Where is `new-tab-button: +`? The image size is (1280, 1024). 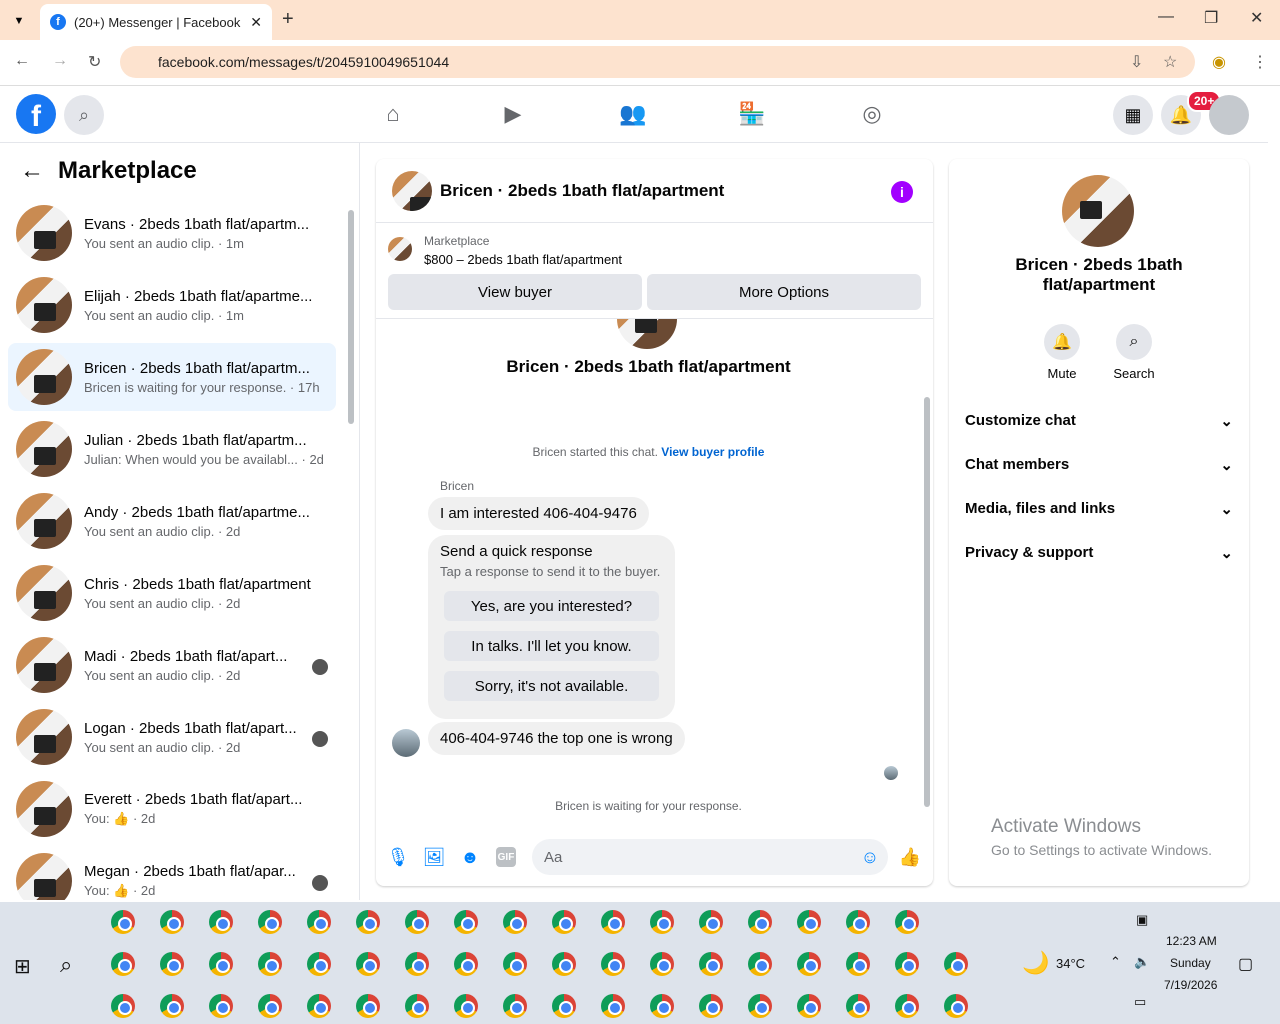 new-tab-button: + is located at coordinates (288, 19).